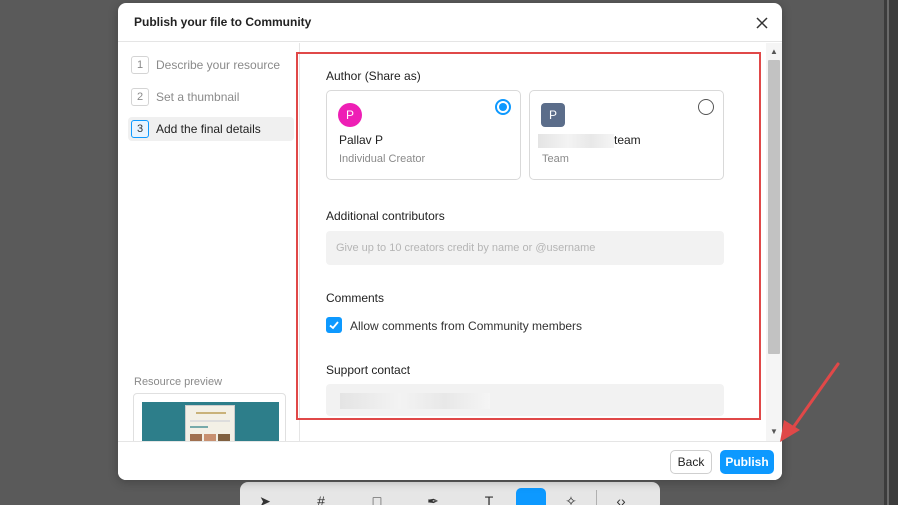  What do you see at coordinates (450, 460) in the screenshot?
I see `dialog-footer: Back Publish` at bounding box center [450, 460].